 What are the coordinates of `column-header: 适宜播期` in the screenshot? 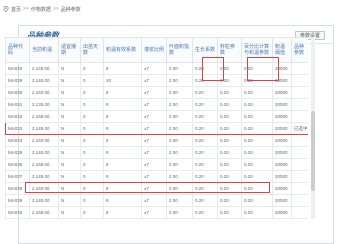 It's located at (69, 50).